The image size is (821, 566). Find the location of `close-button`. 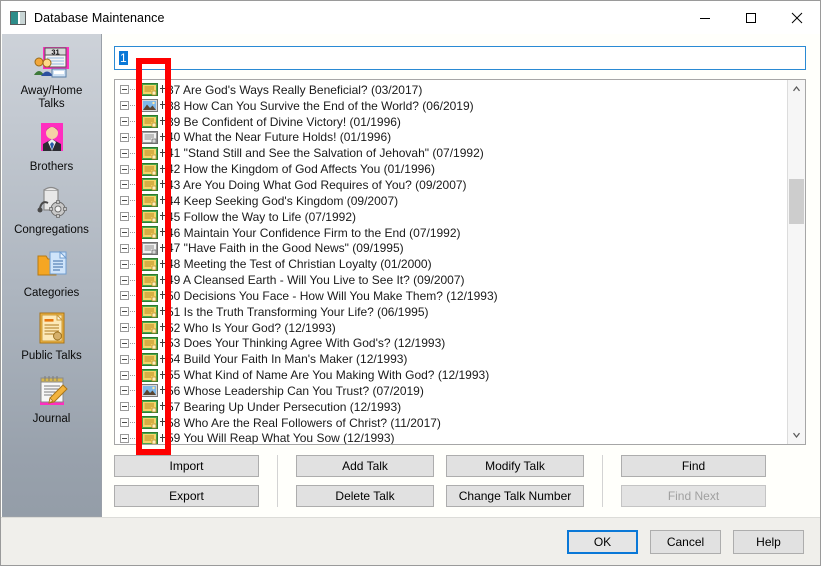

close-button is located at coordinates (797, 17).